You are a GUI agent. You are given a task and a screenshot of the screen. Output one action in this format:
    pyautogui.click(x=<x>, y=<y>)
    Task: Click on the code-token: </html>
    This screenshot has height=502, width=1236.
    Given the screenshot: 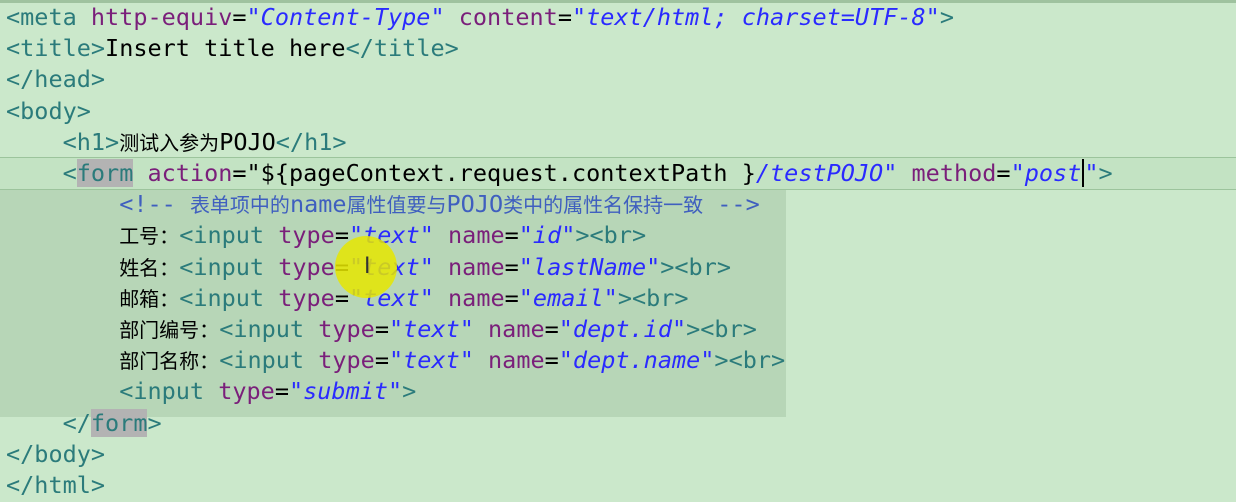 What is the action you would take?
    pyautogui.click(x=56, y=485)
    